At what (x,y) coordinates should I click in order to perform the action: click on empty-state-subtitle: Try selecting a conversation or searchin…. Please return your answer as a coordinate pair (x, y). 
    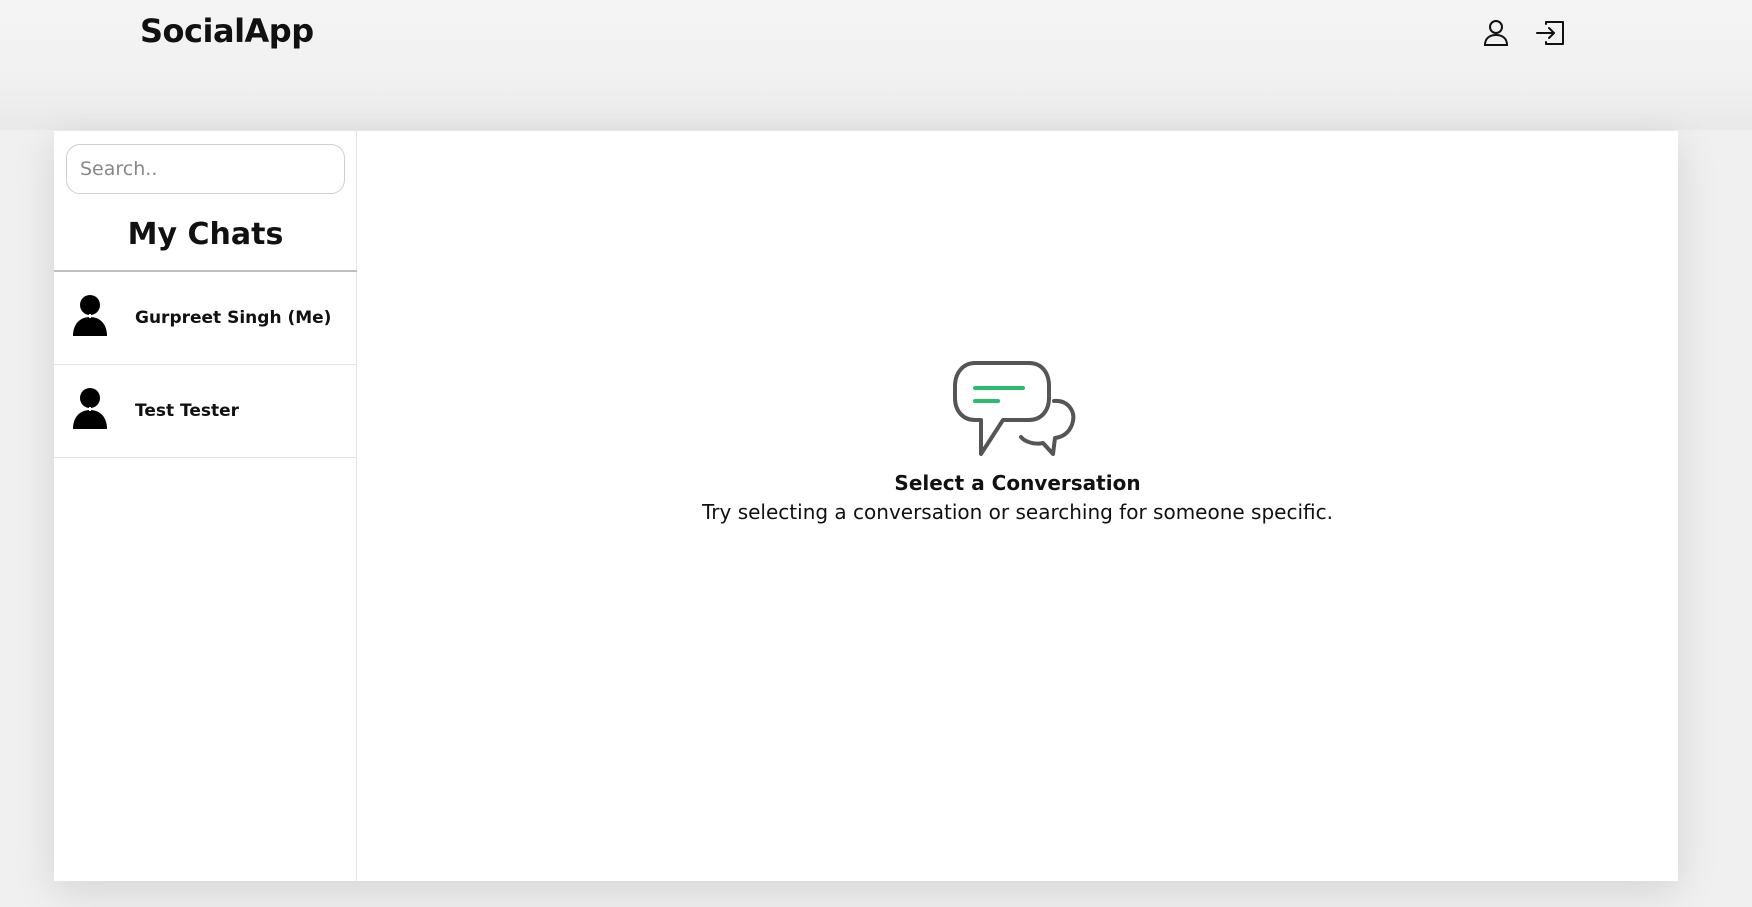
    Looking at the image, I should click on (1017, 512).